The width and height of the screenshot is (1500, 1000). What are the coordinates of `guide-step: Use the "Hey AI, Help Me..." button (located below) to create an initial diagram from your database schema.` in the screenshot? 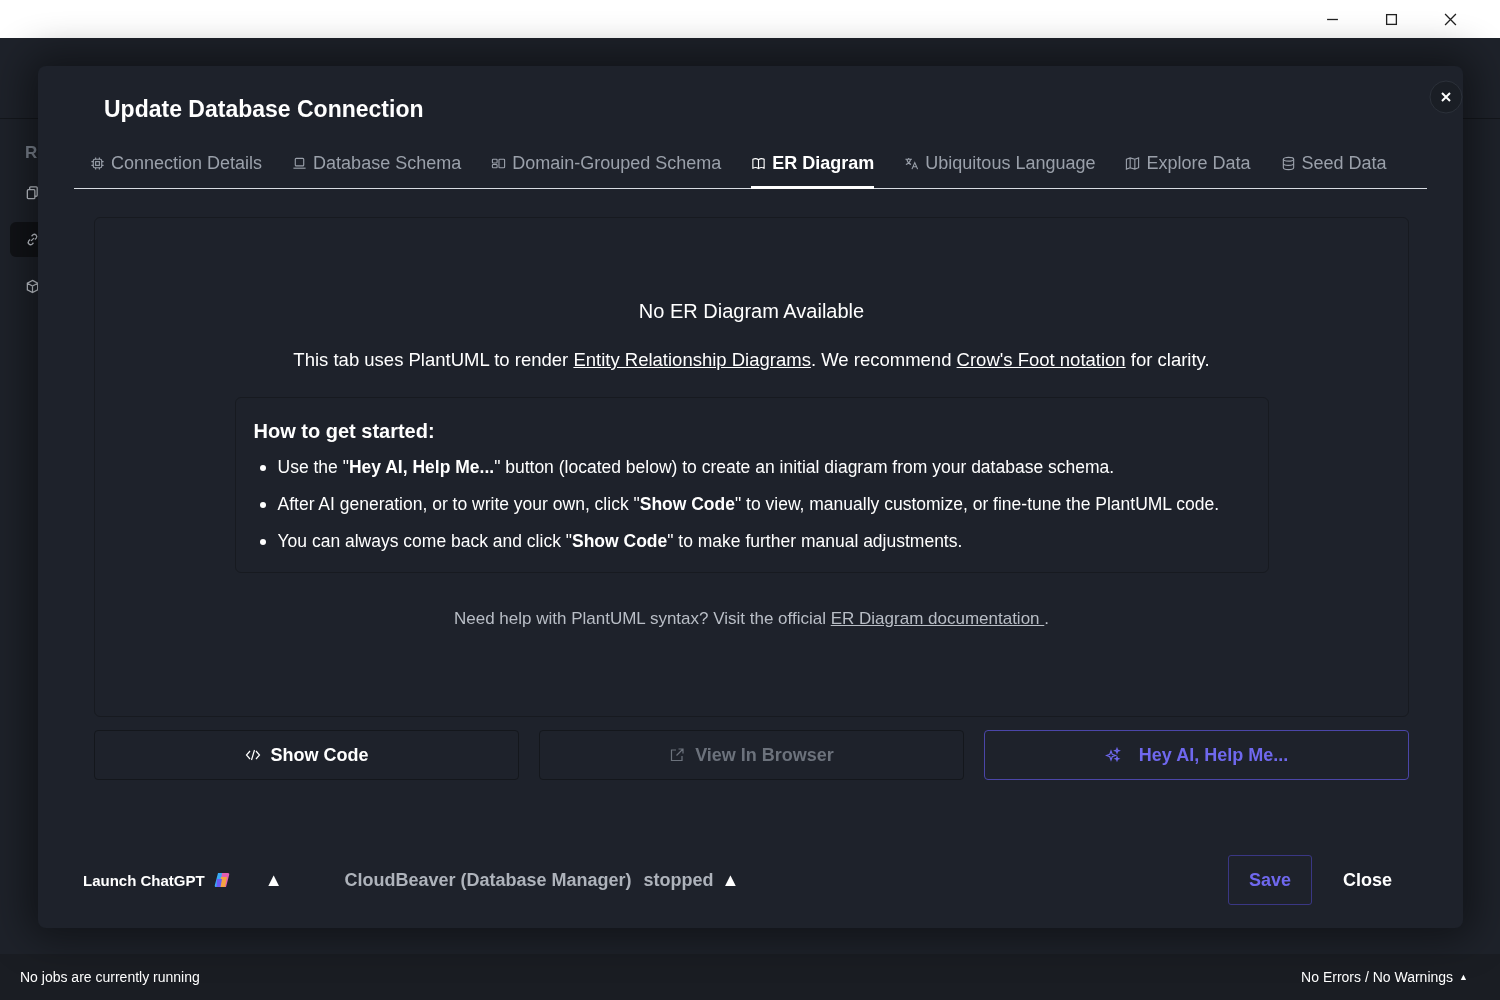 It's located at (696, 467).